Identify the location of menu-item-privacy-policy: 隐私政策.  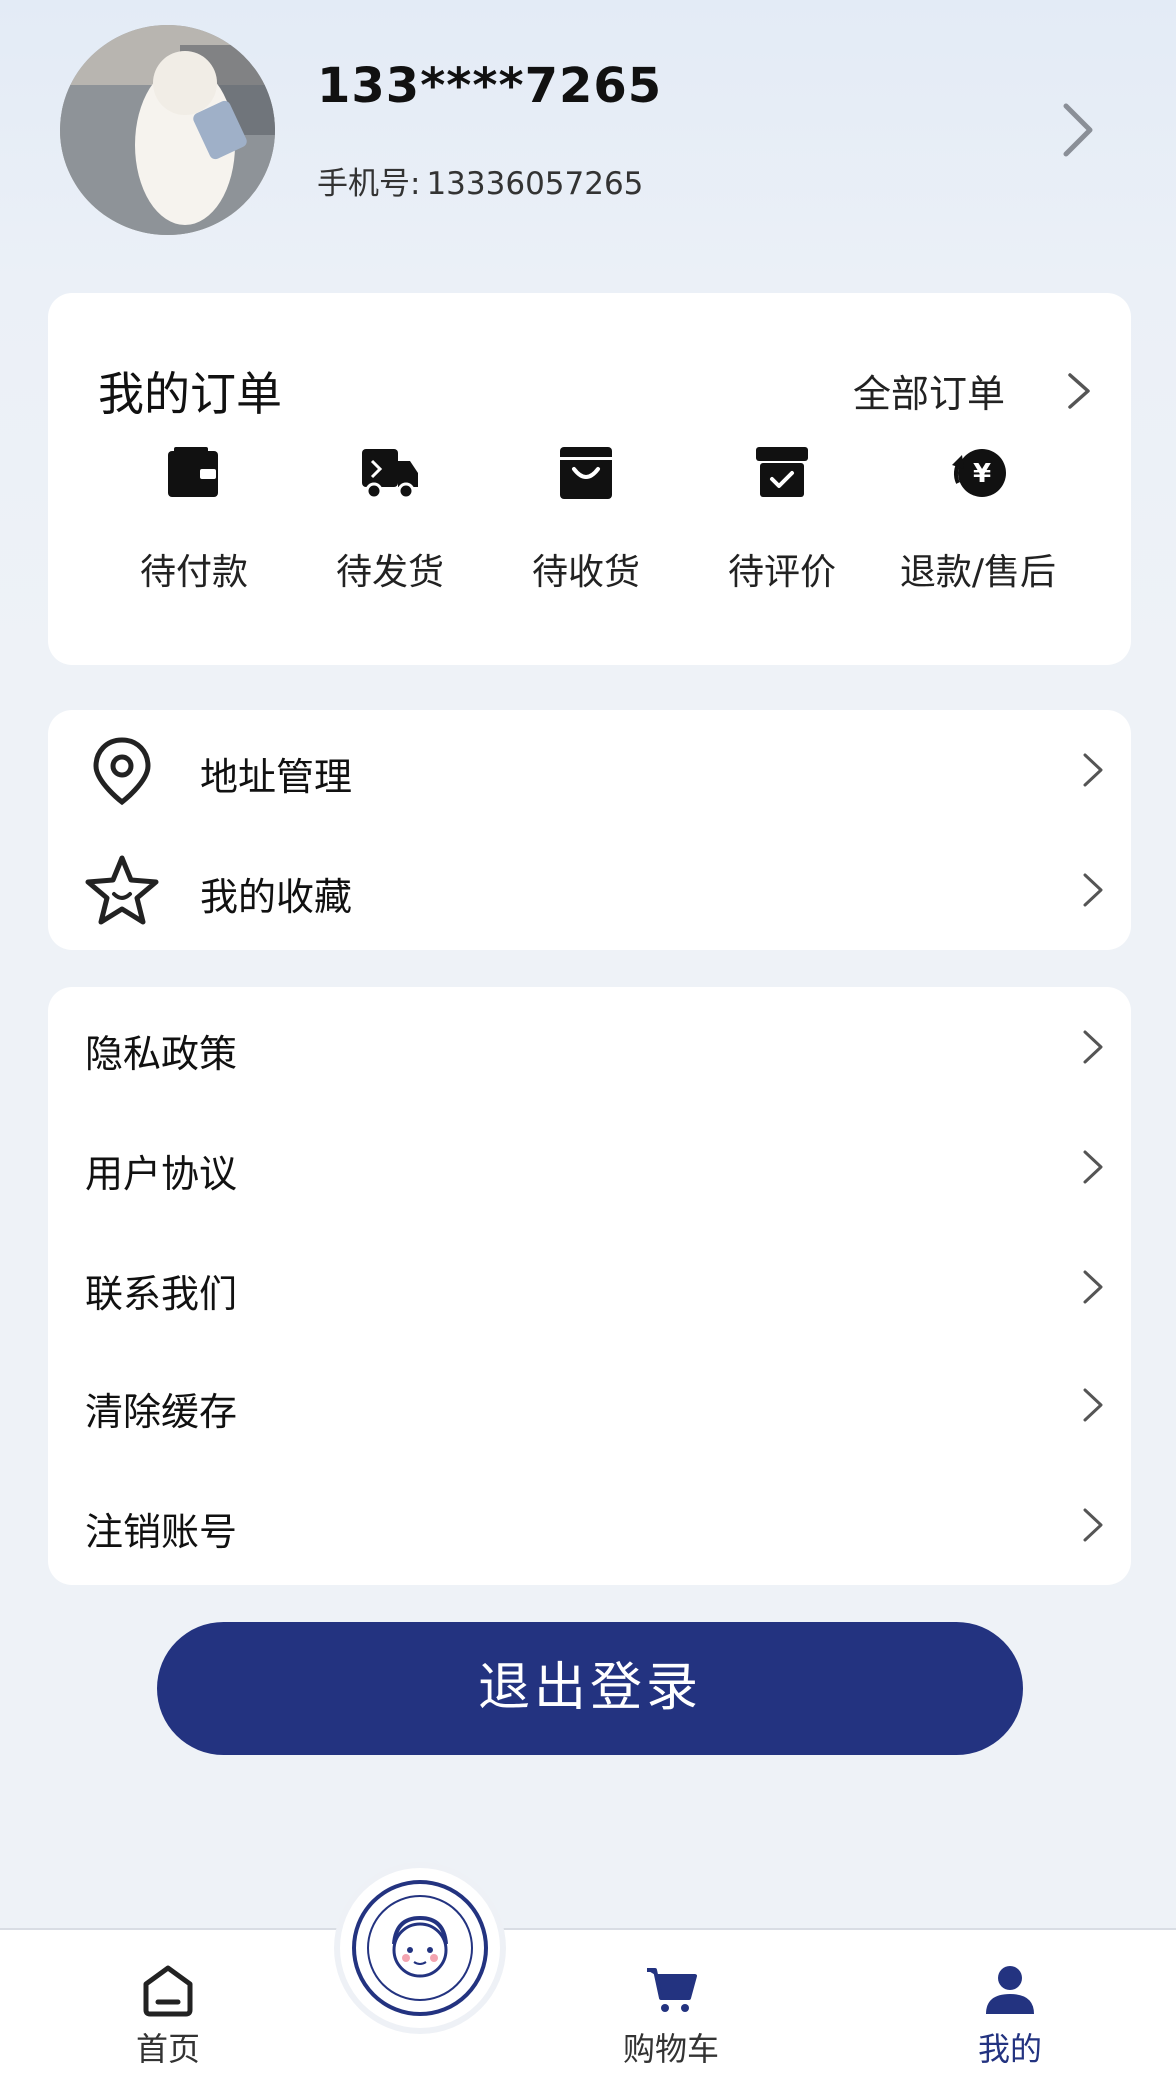
(589, 1046).